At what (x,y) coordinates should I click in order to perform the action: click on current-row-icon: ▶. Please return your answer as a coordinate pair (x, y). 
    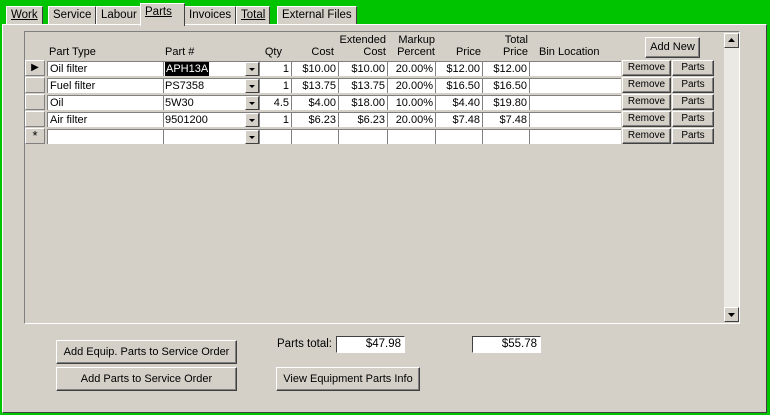
    Looking at the image, I should click on (35, 67).